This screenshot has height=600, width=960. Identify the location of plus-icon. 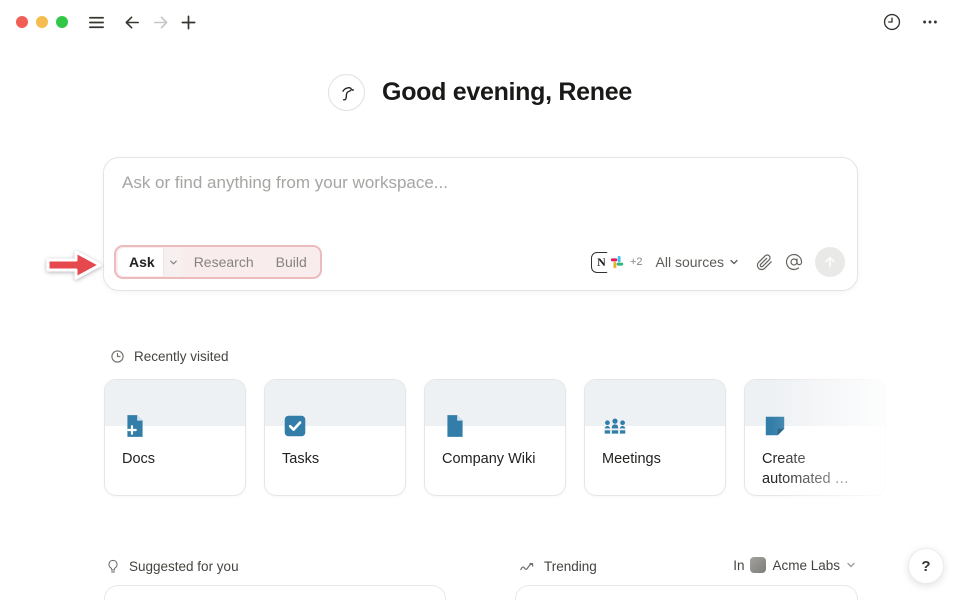
(188, 22).